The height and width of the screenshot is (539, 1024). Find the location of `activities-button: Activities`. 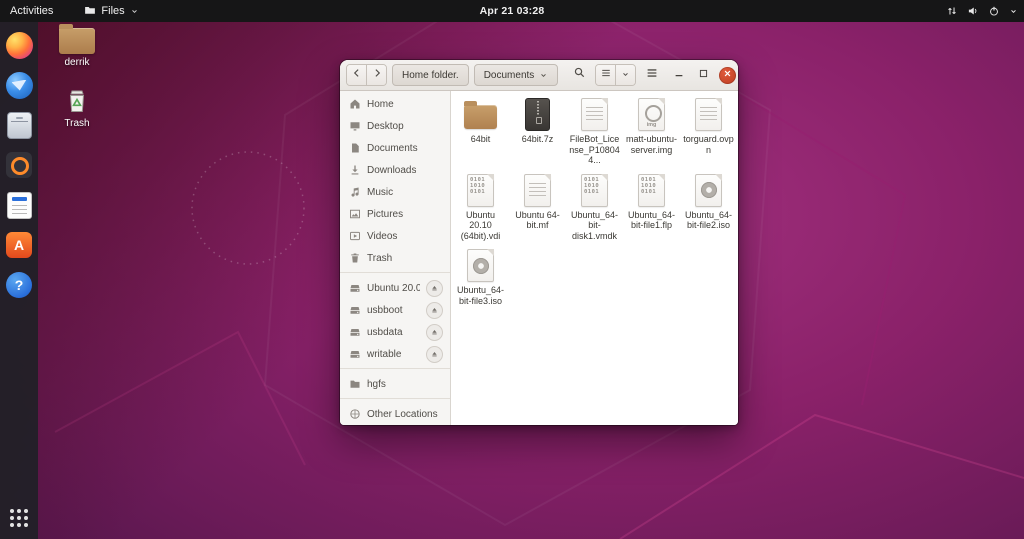

activities-button: Activities is located at coordinates (31, 11).